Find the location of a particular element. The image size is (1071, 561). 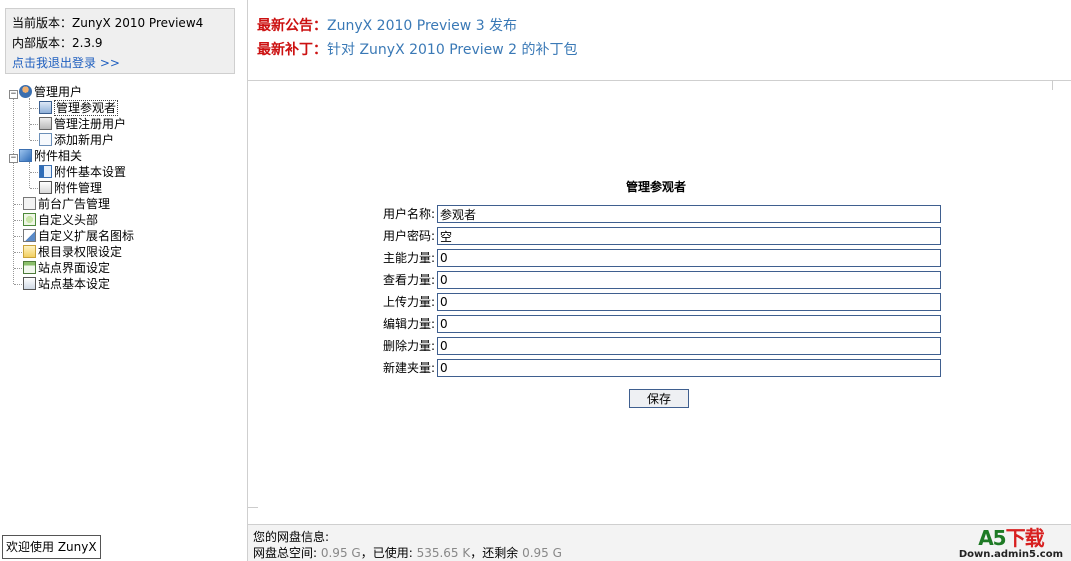

announcement-row: 最新公告：ZunyX 2010 Preview 3 发布 is located at coordinates (417, 26).